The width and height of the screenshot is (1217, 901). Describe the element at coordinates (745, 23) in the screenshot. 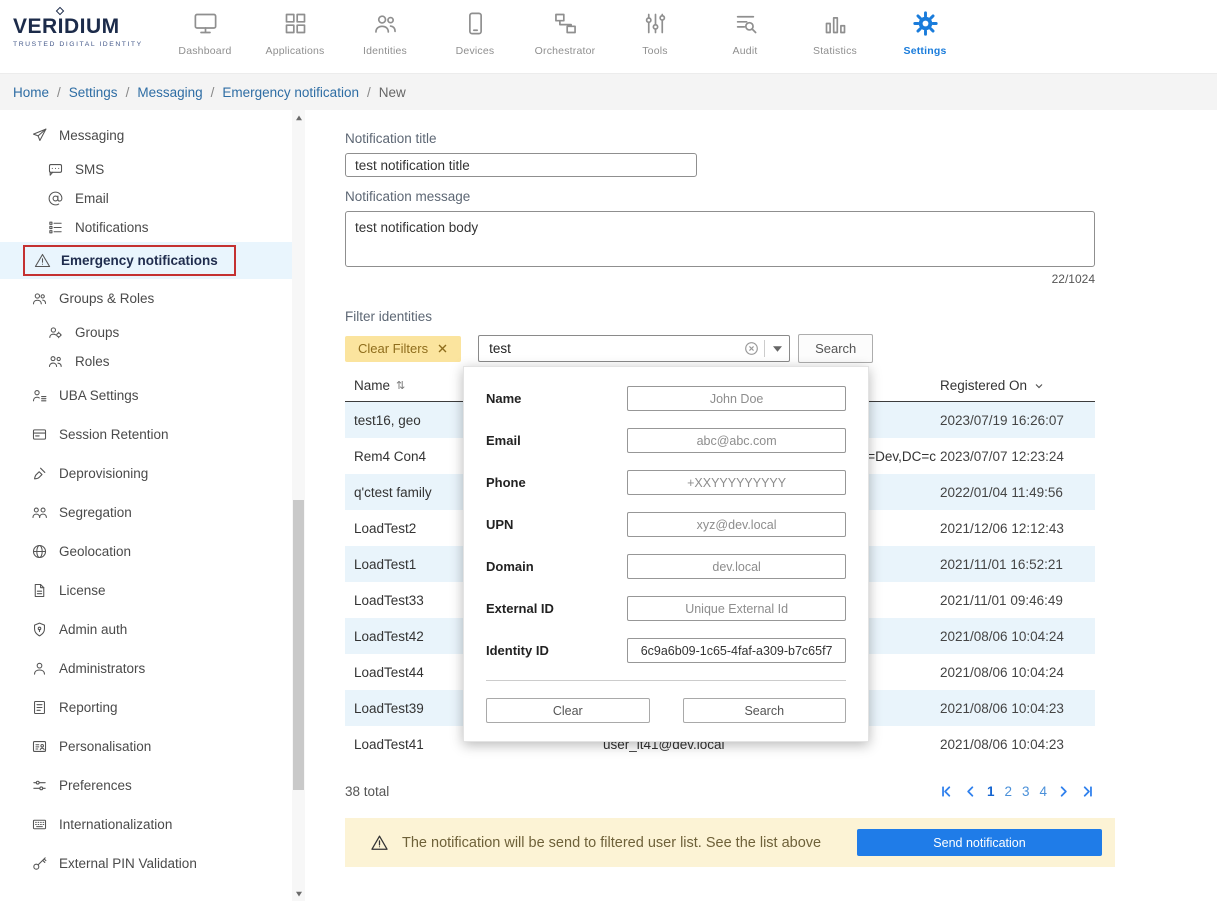

I see `audit-icon` at that location.